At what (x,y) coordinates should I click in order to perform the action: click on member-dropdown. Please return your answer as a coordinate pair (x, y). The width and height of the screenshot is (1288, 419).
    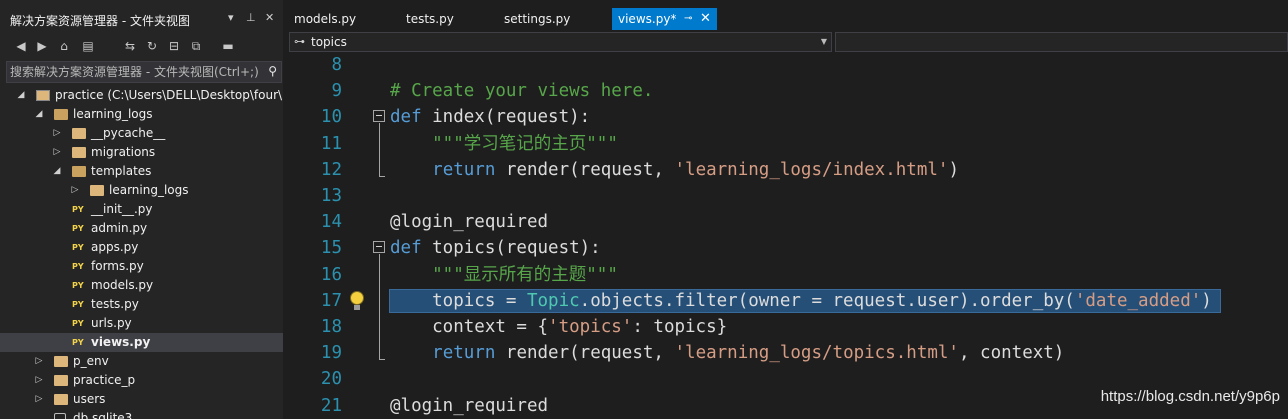
    Looking at the image, I should click on (1061, 42).